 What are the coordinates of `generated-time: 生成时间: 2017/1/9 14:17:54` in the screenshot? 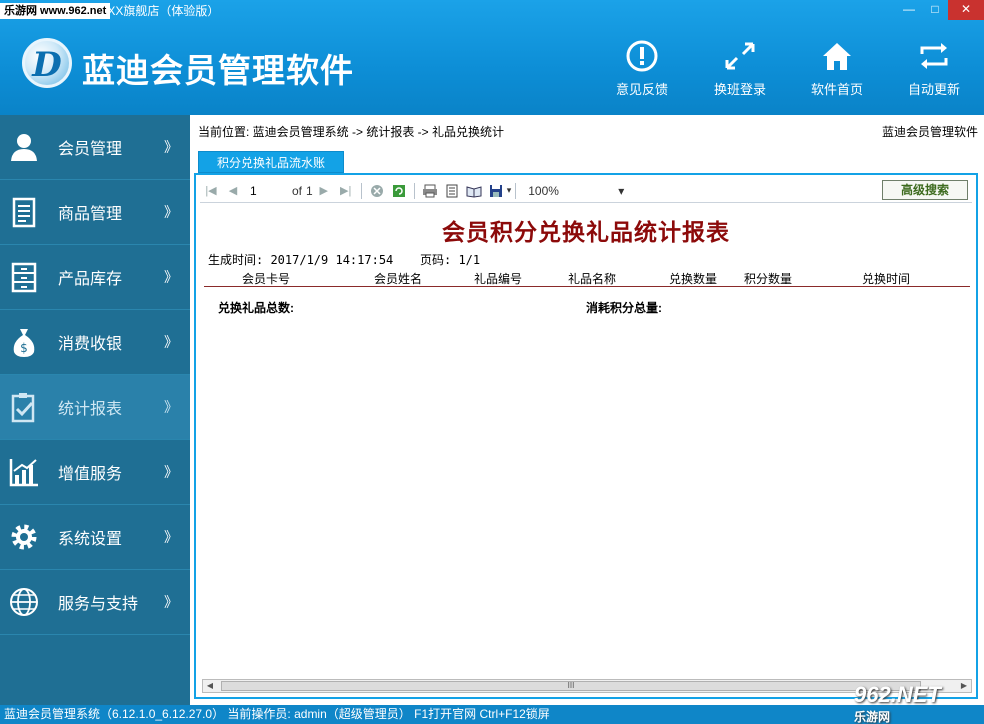 It's located at (301, 260).